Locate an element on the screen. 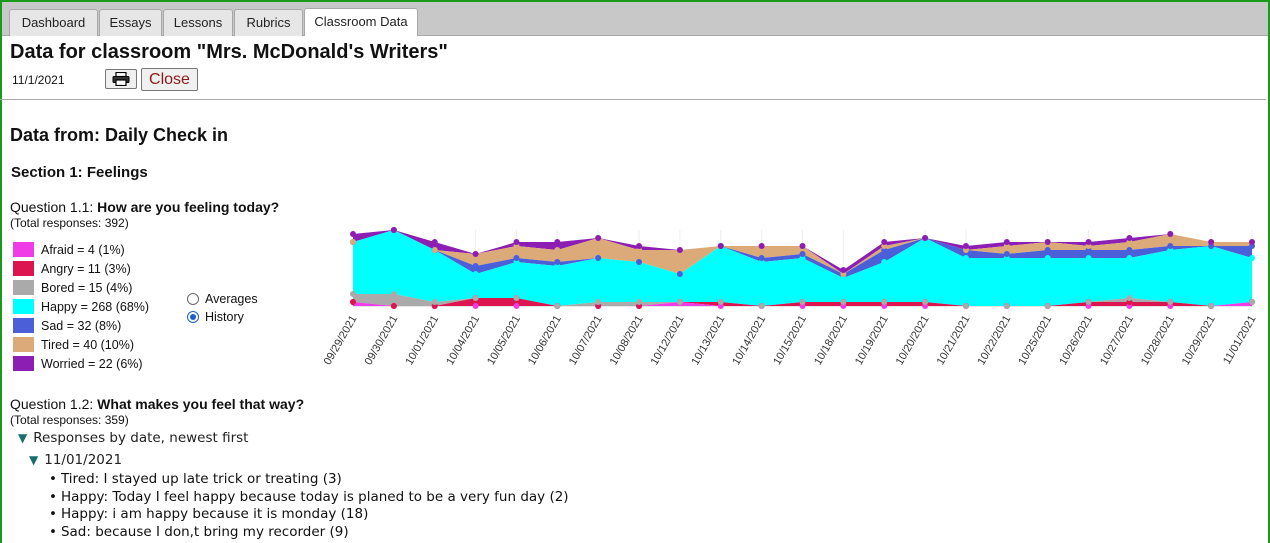 The width and height of the screenshot is (1270, 543). x-tick-label: 10/08/2021 is located at coordinates (627, 341).